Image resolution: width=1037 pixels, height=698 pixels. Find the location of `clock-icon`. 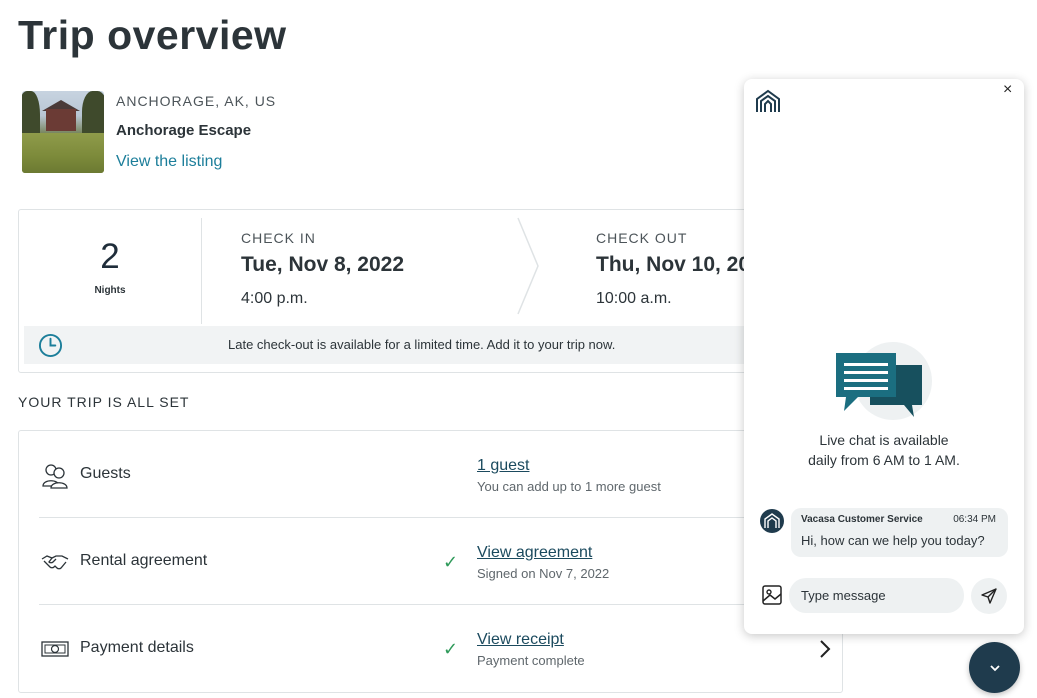

clock-icon is located at coordinates (50, 345).